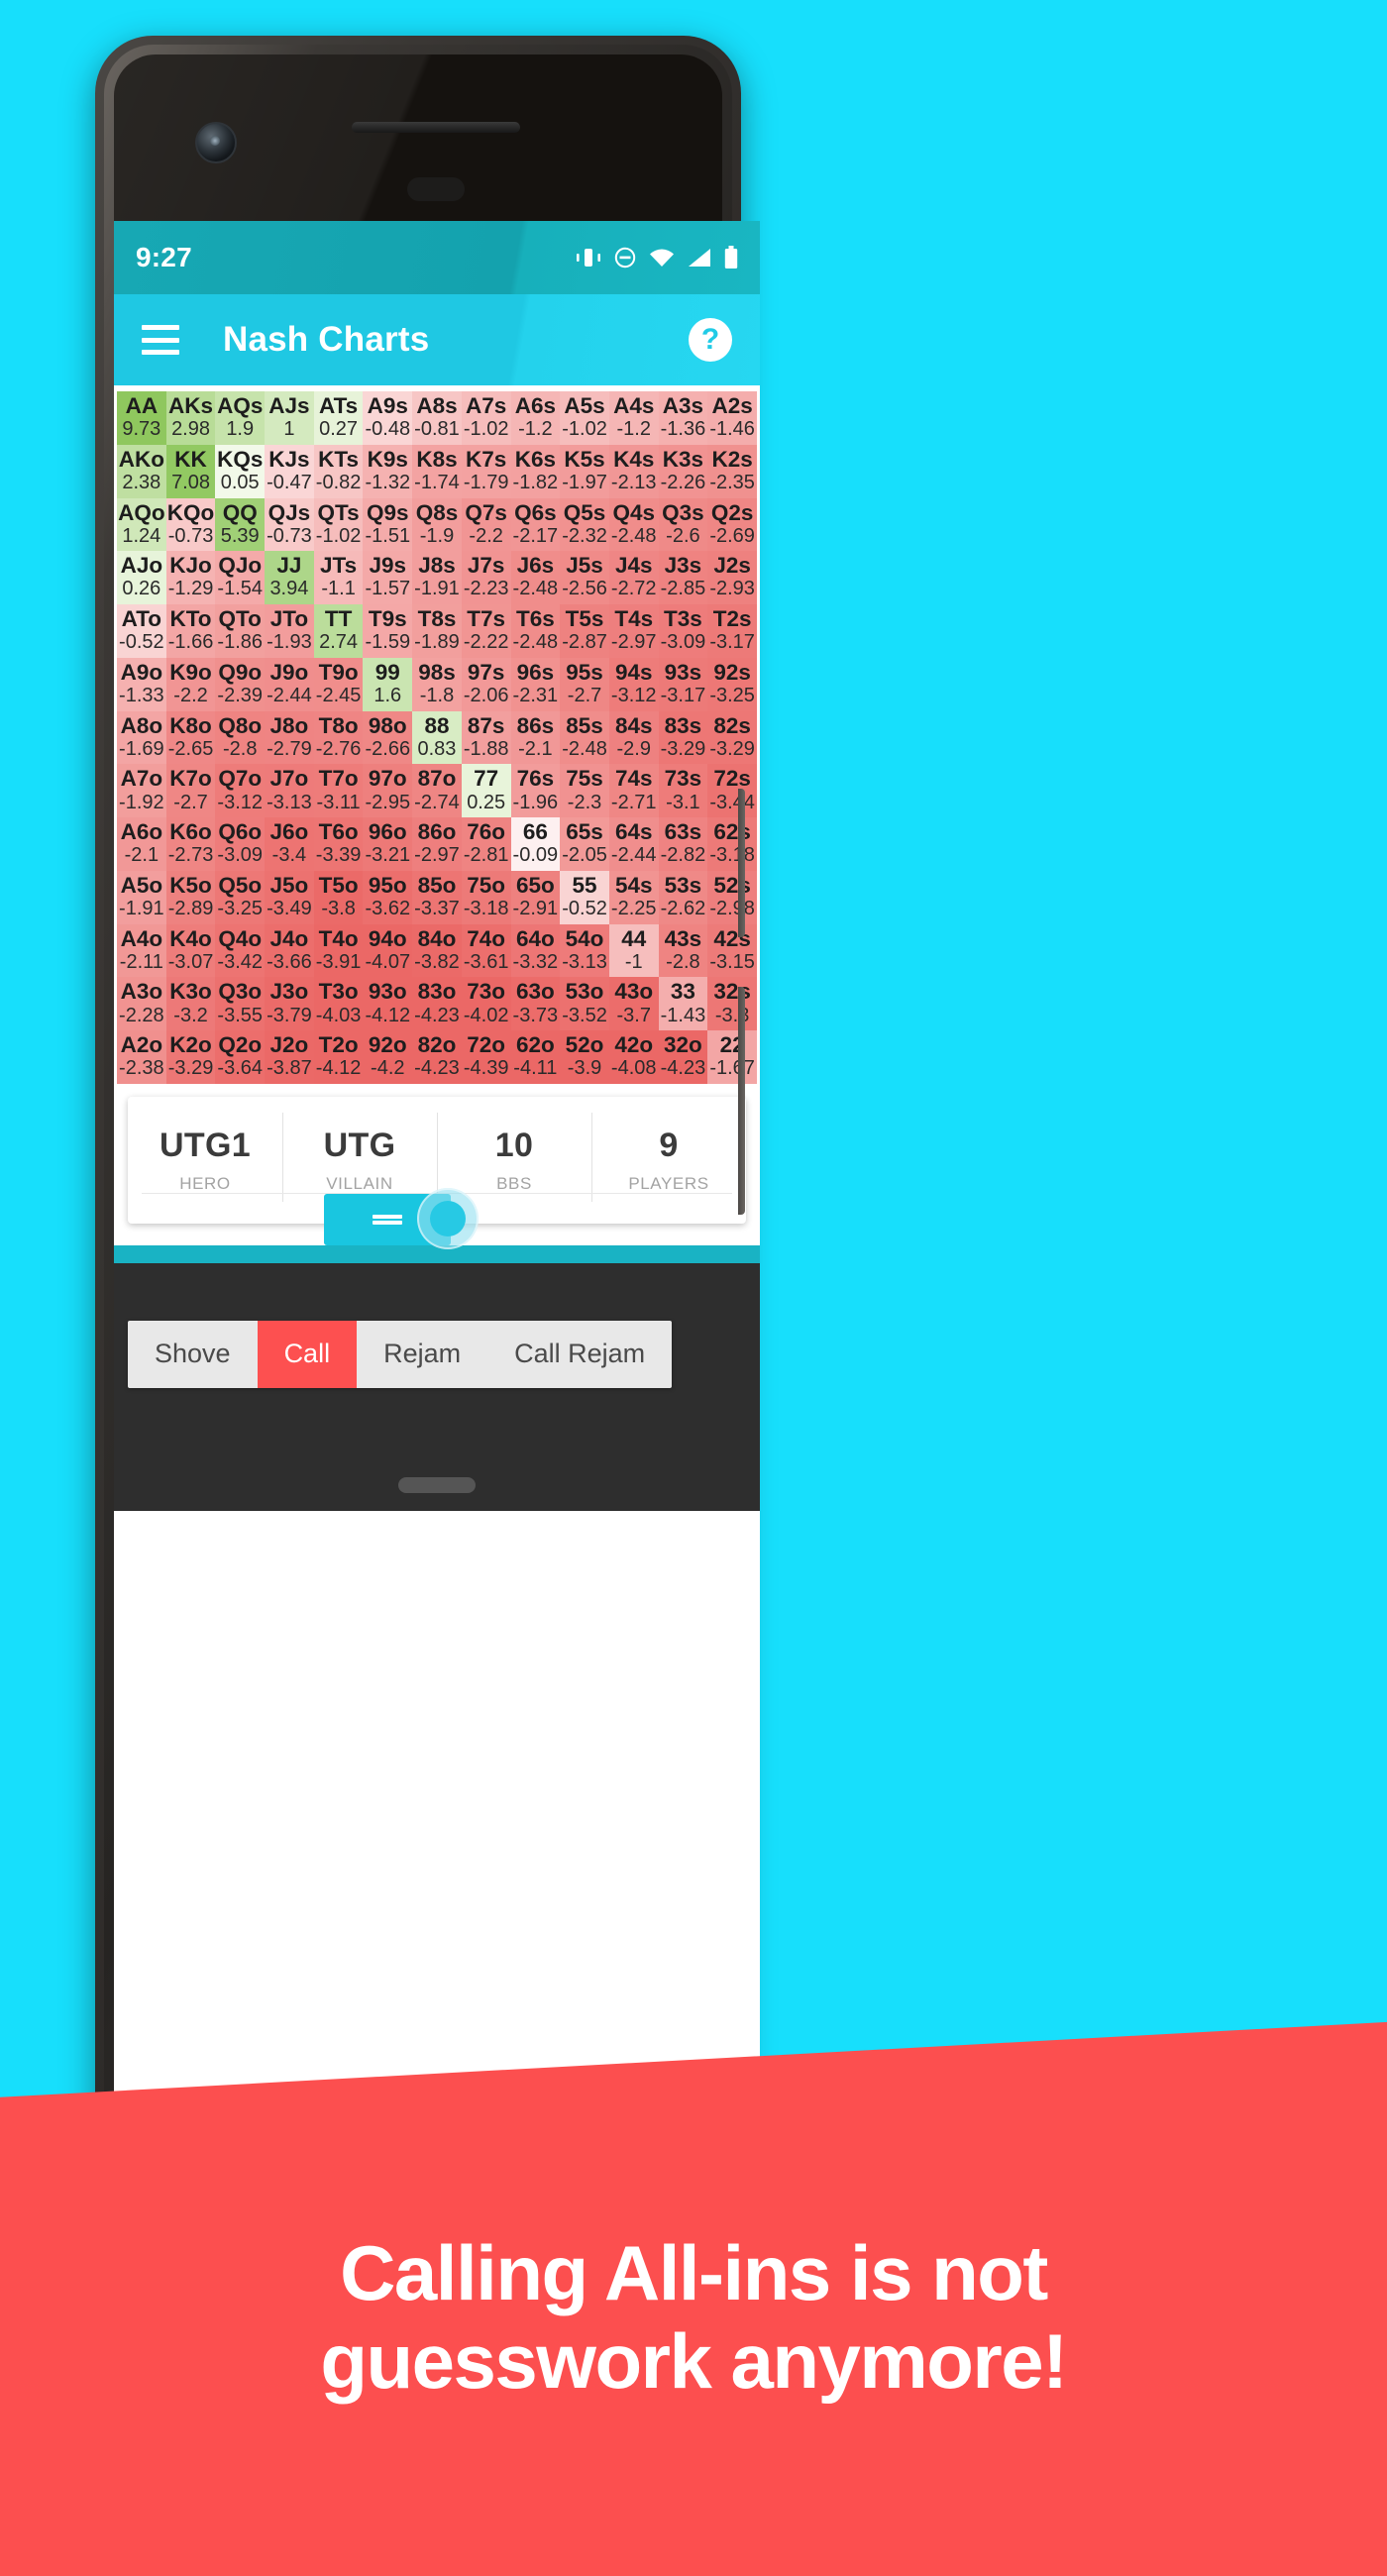 Image resolution: width=1387 pixels, height=2576 pixels. I want to click on hand-cell: J9s -1.57, so click(388, 578).